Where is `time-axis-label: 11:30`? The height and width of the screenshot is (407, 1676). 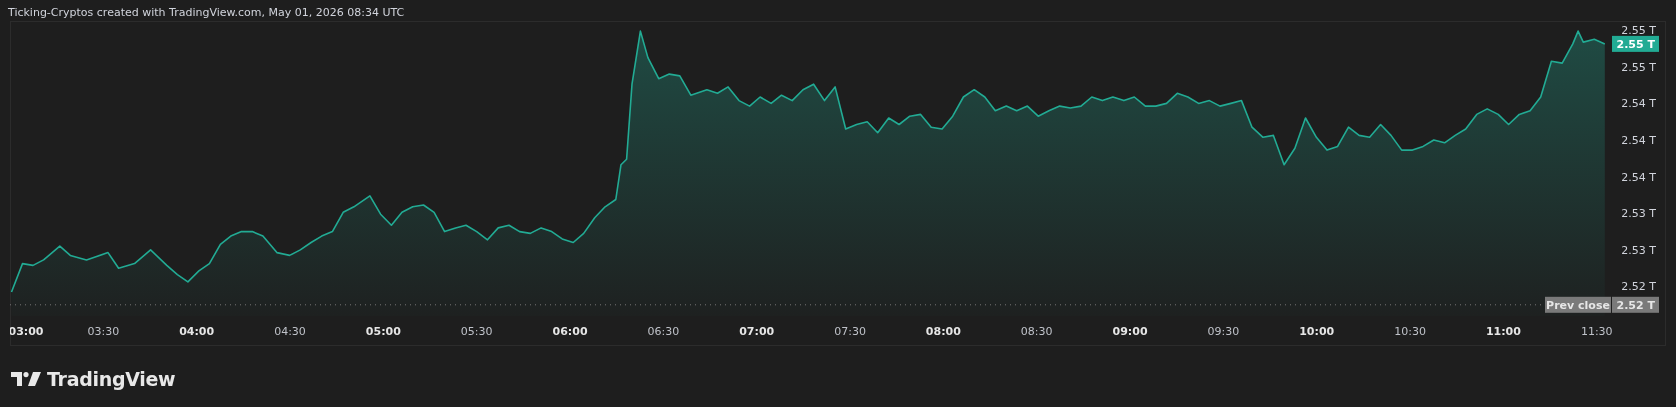
time-axis-label: 11:30 is located at coordinates (1596, 331).